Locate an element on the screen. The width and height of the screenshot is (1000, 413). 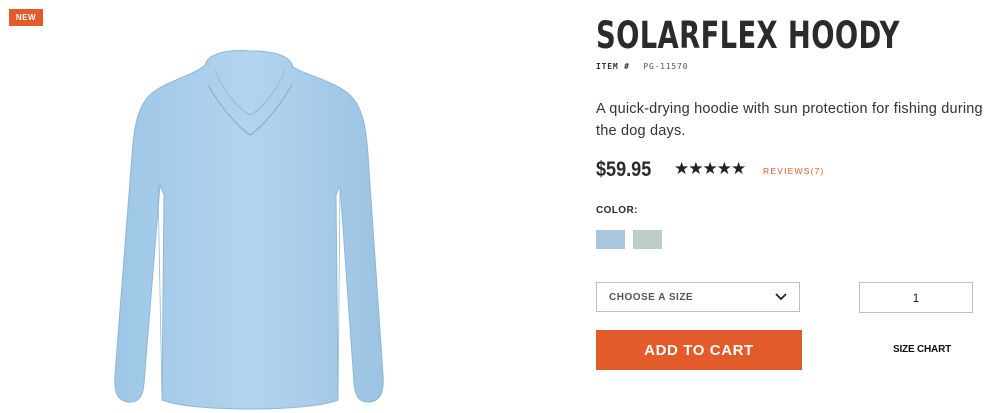
item-number-value: PG-11570 is located at coordinates (666, 66).